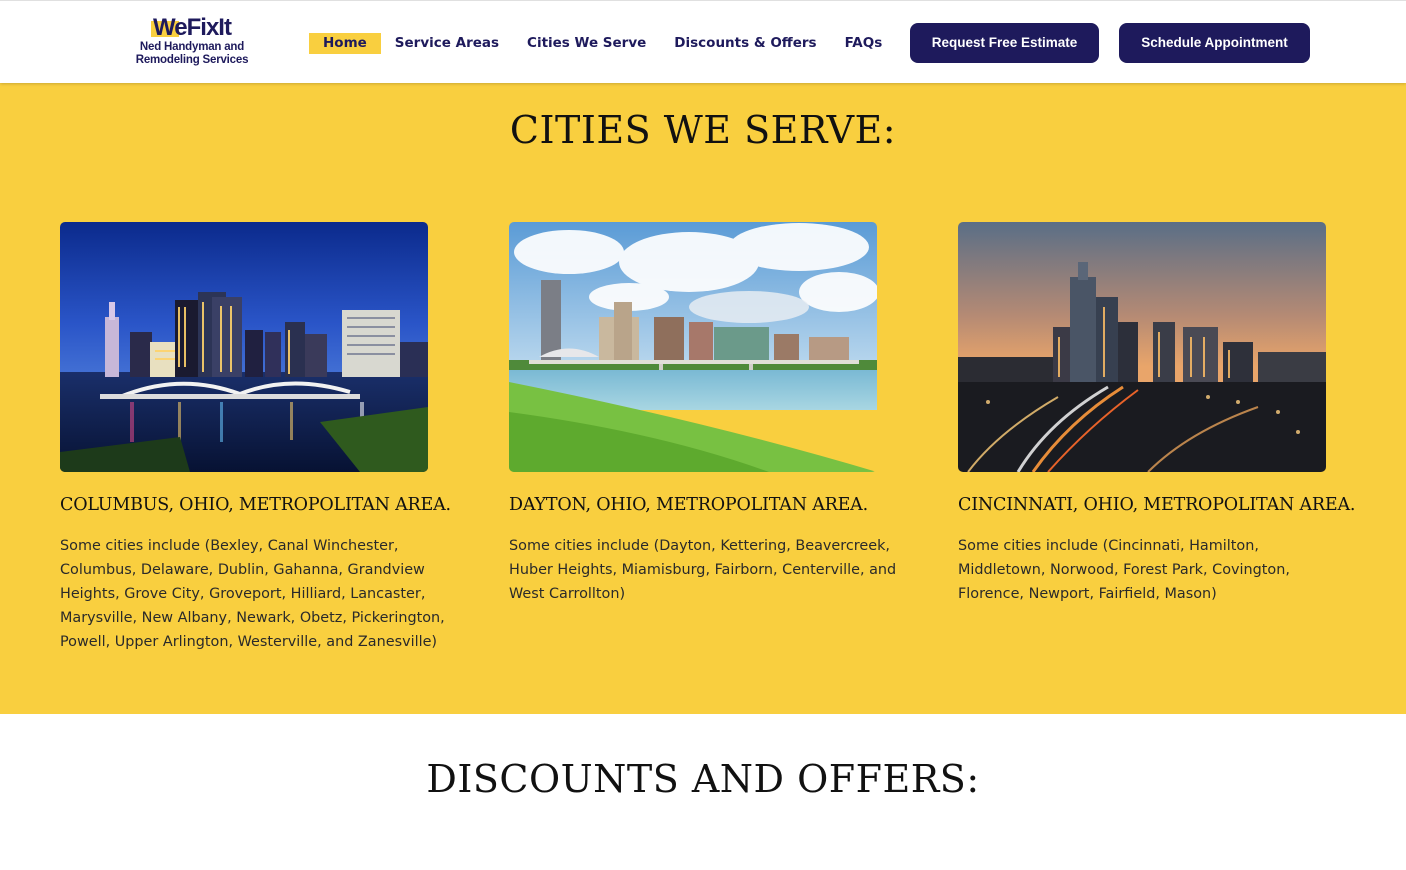 This screenshot has width=1406, height=870. Describe the element at coordinates (703, 779) in the screenshot. I see `discounts-section-title: DISCOUNTS AND OFFERS:` at that location.